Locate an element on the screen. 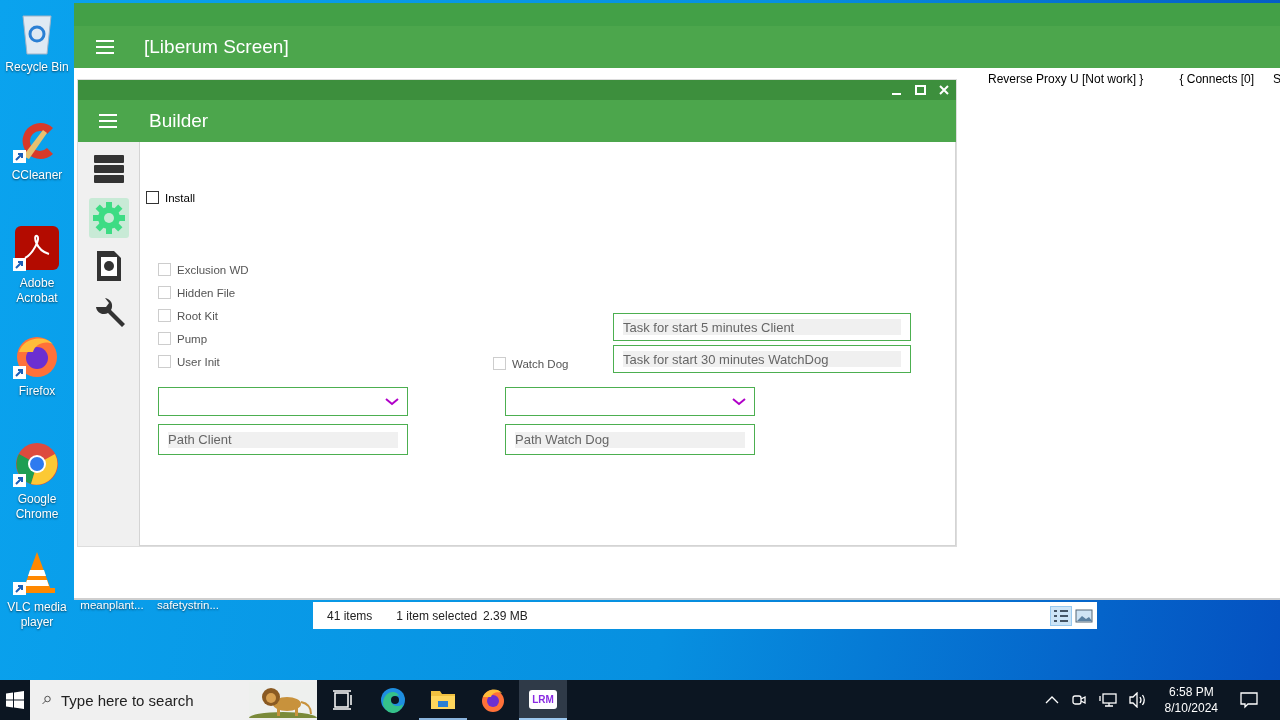 Image resolution: width=1280 pixels, height=720 pixels. folder-icon is located at coordinates (443, 699).